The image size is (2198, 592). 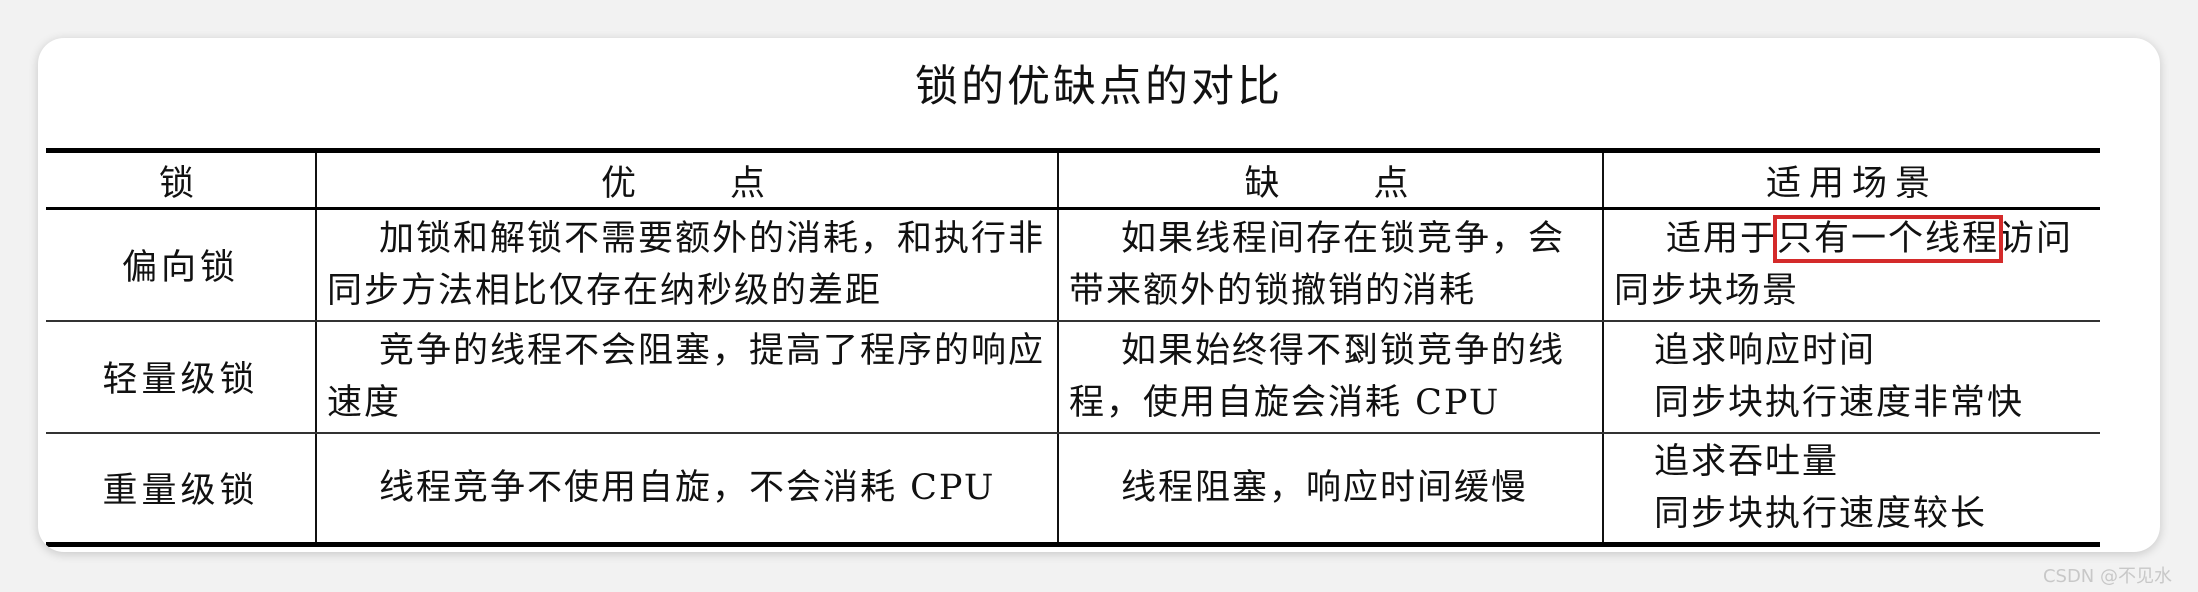 What do you see at coordinates (687, 489) in the screenshot?
I see `pros-cell: 线程竞争不使用自旋，不会消耗 CPU` at bounding box center [687, 489].